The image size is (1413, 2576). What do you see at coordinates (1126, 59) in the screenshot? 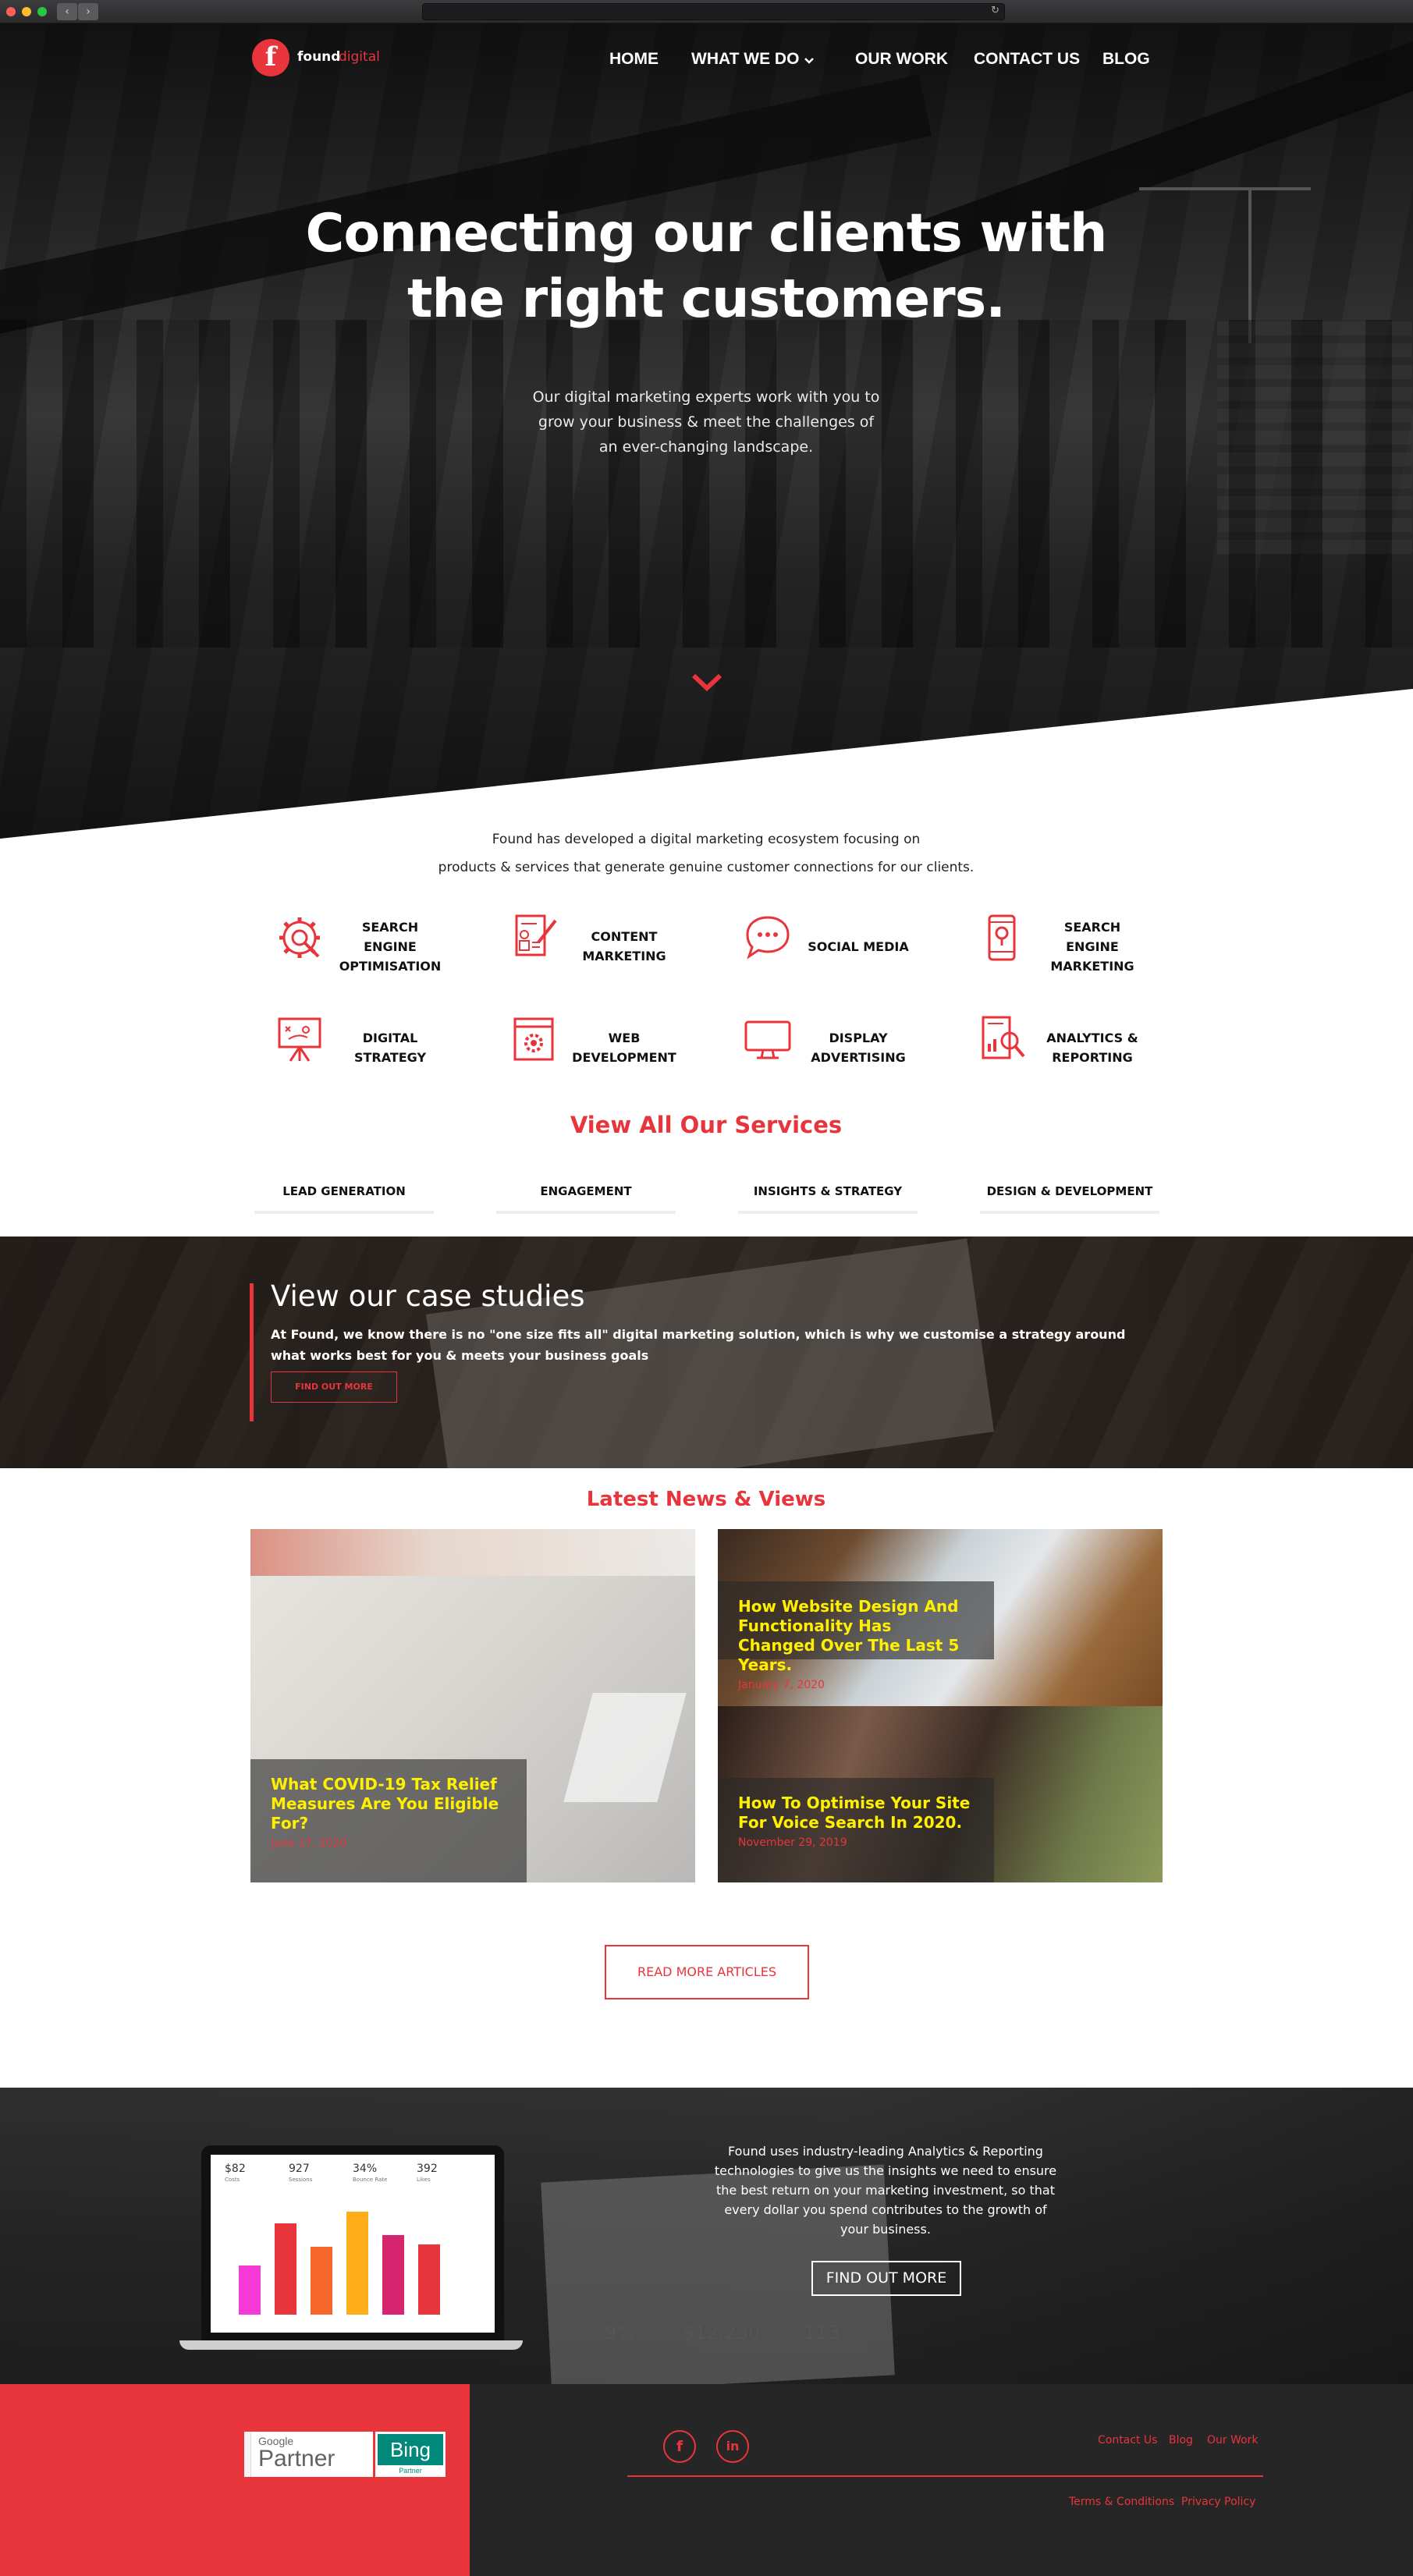
I see `nav-blog: BLOG` at bounding box center [1126, 59].